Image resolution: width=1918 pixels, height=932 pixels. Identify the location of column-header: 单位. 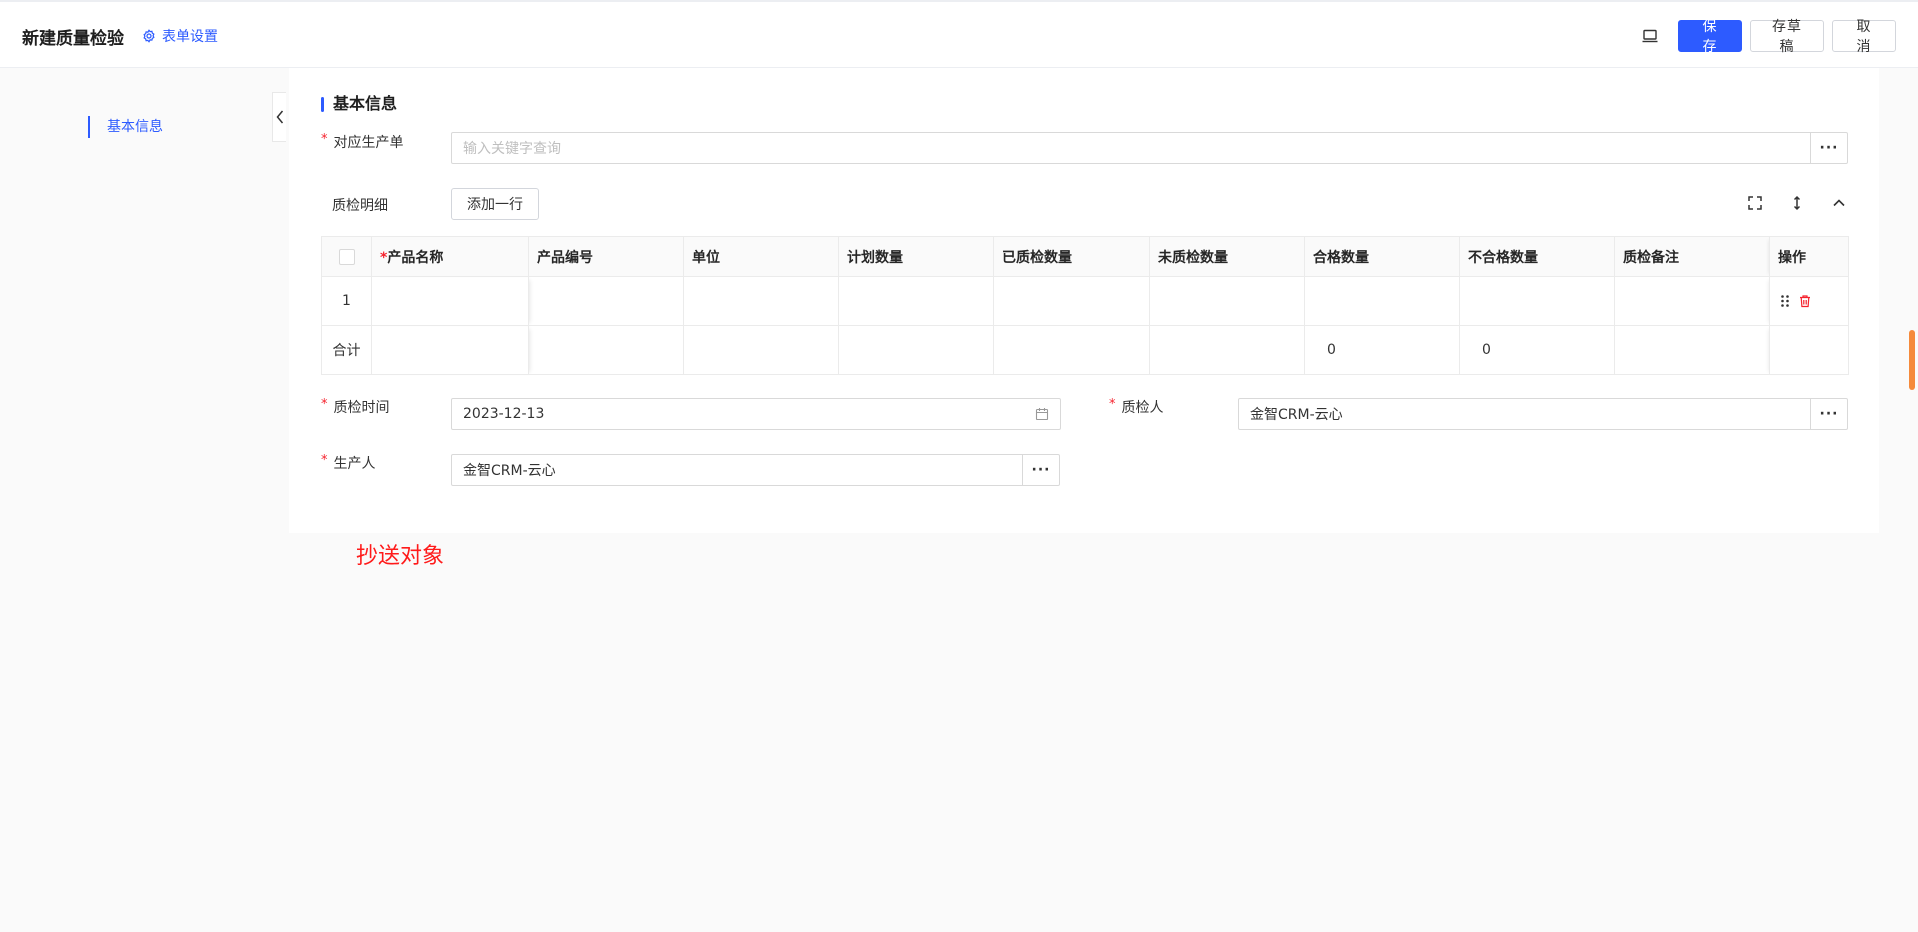
(761, 256).